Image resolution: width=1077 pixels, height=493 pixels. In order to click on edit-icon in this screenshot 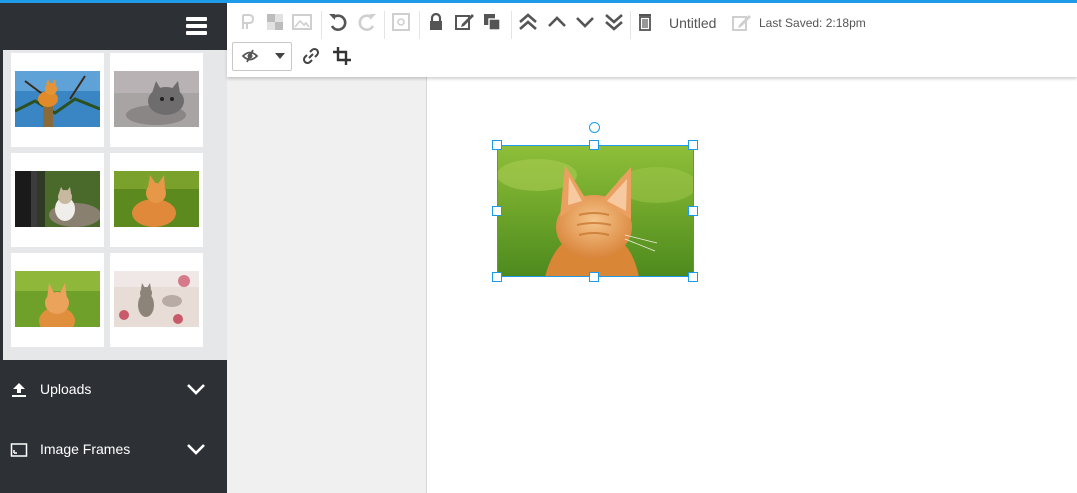, I will do `click(464, 22)`.